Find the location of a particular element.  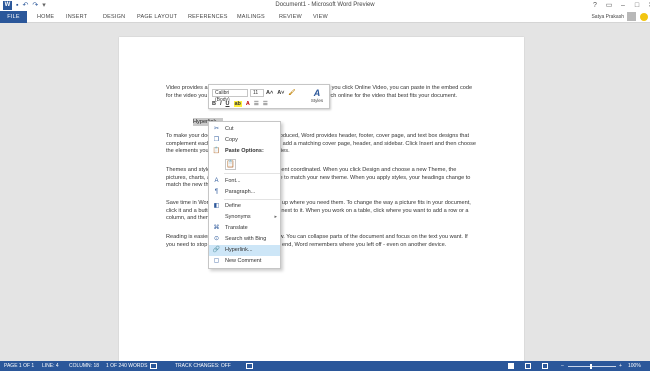

avatar is located at coordinates (631, 16).